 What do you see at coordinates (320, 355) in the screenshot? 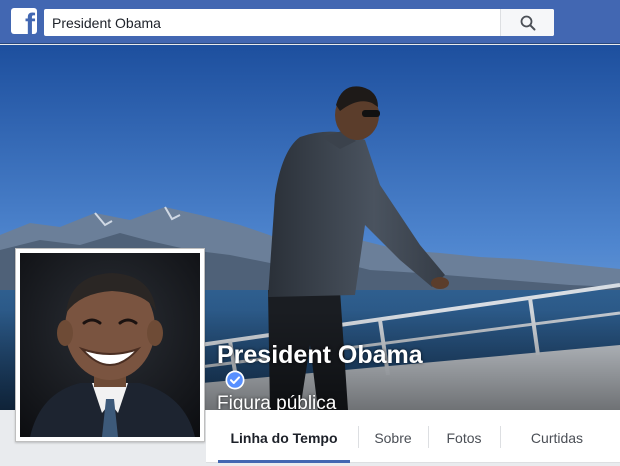
I see `page-name: President Obama` at bounding box center [320, 355].